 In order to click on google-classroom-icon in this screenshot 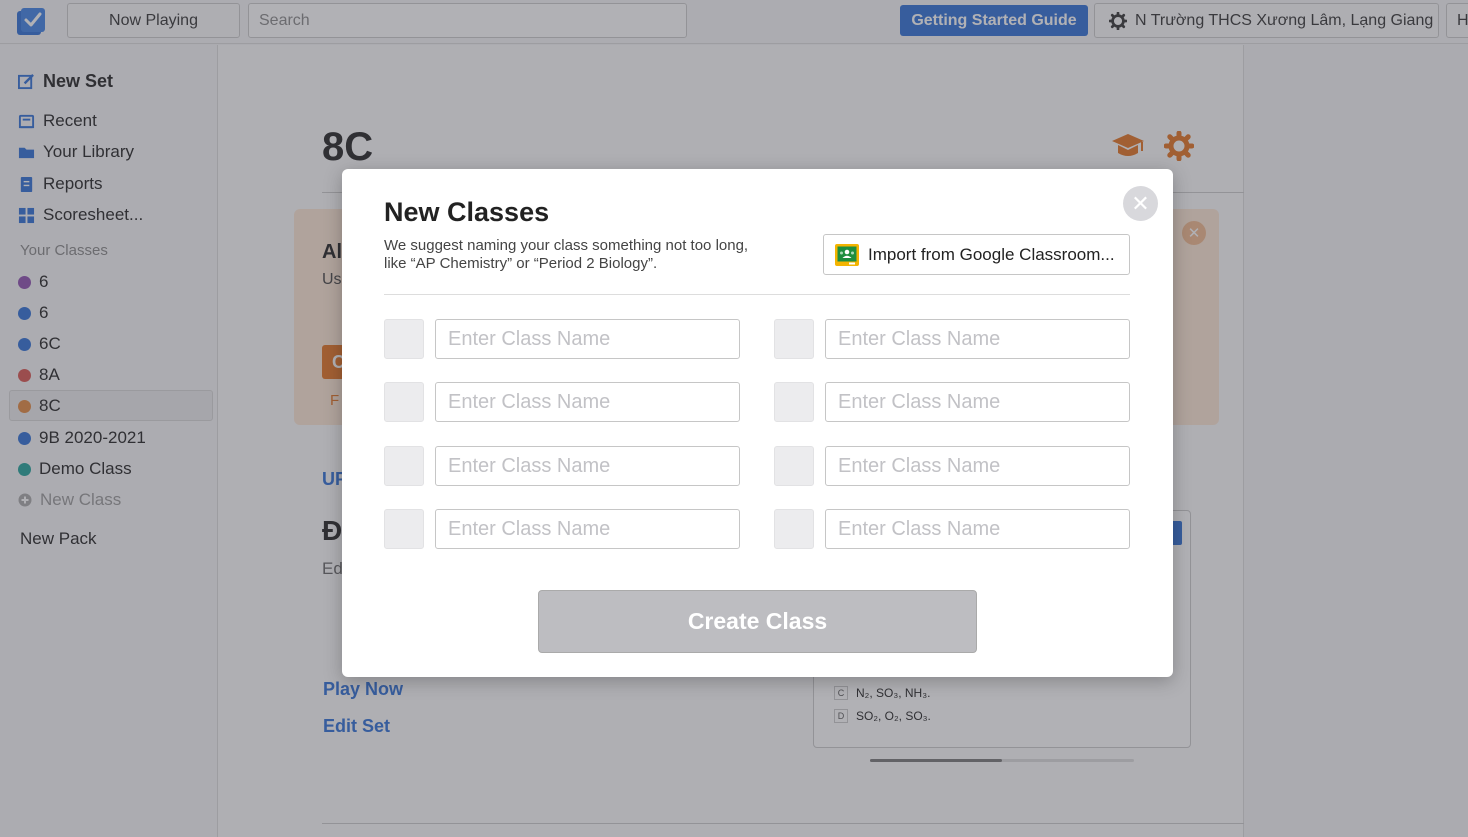, I will do `click(847, 254)`.